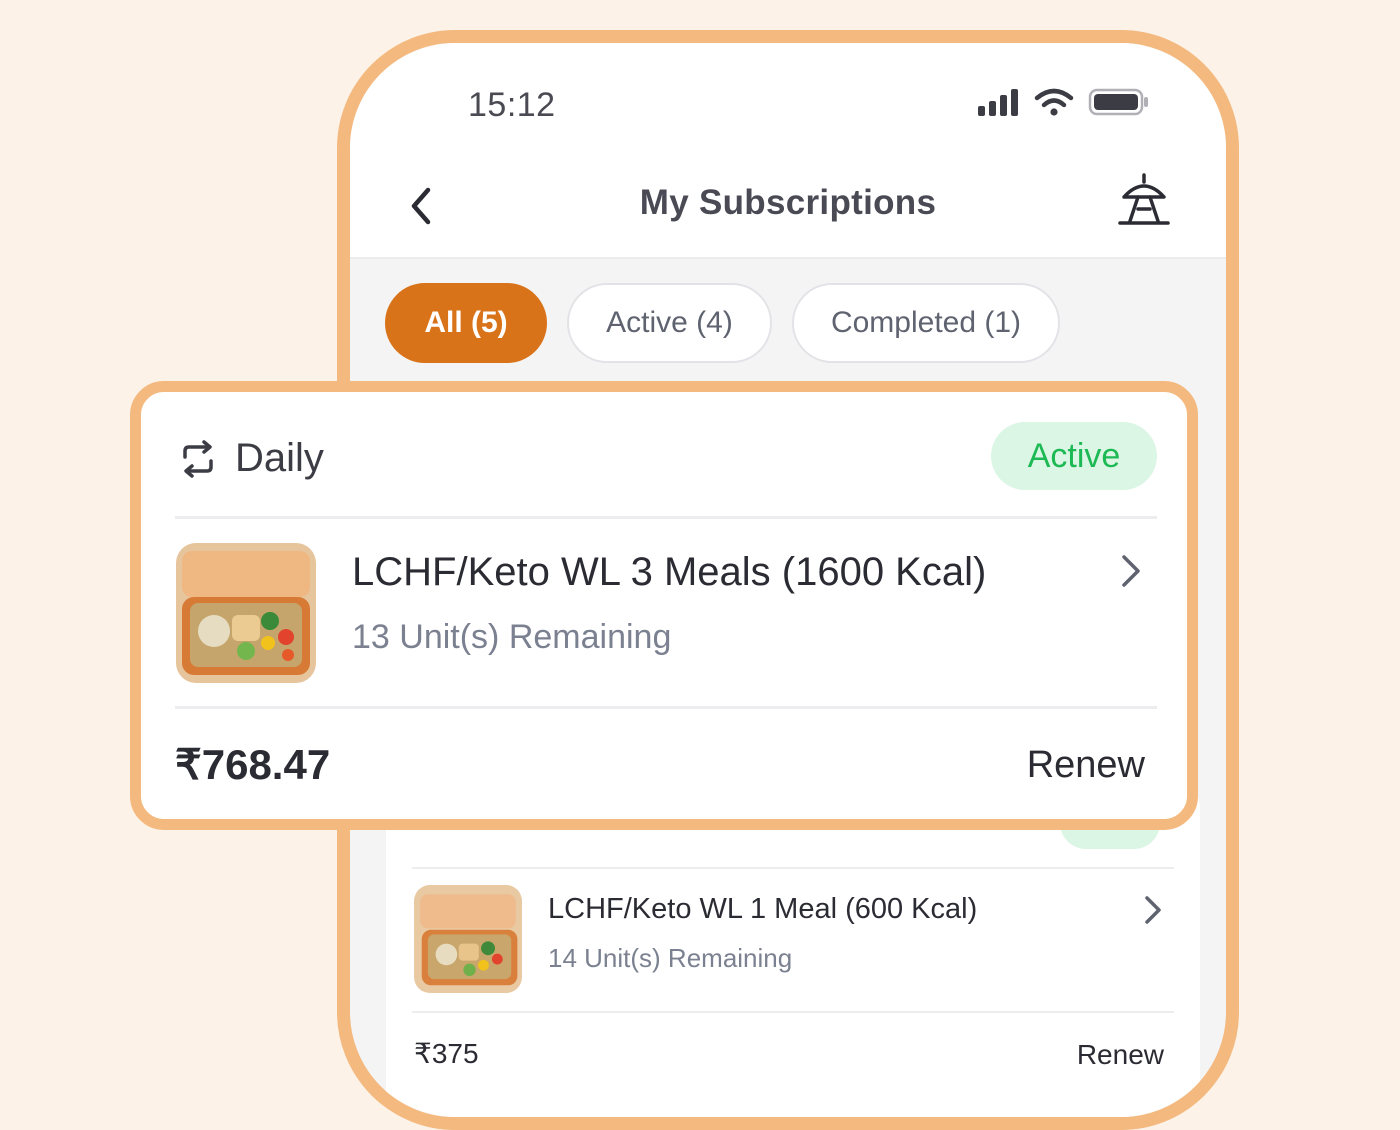  Describe the element at coordinates (1074, 456) in the screenshot. I see `status-badge: Active` at that location.